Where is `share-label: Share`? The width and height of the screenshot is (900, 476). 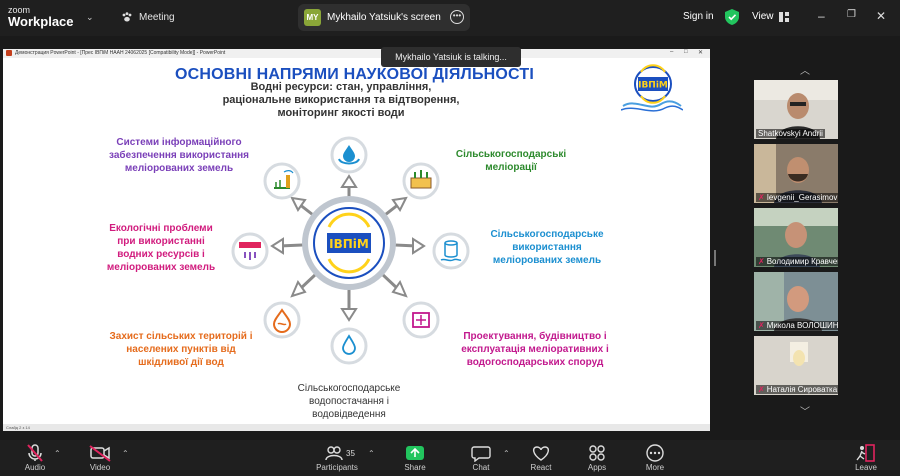
share-label: Share is located at coordinates (415, 467).